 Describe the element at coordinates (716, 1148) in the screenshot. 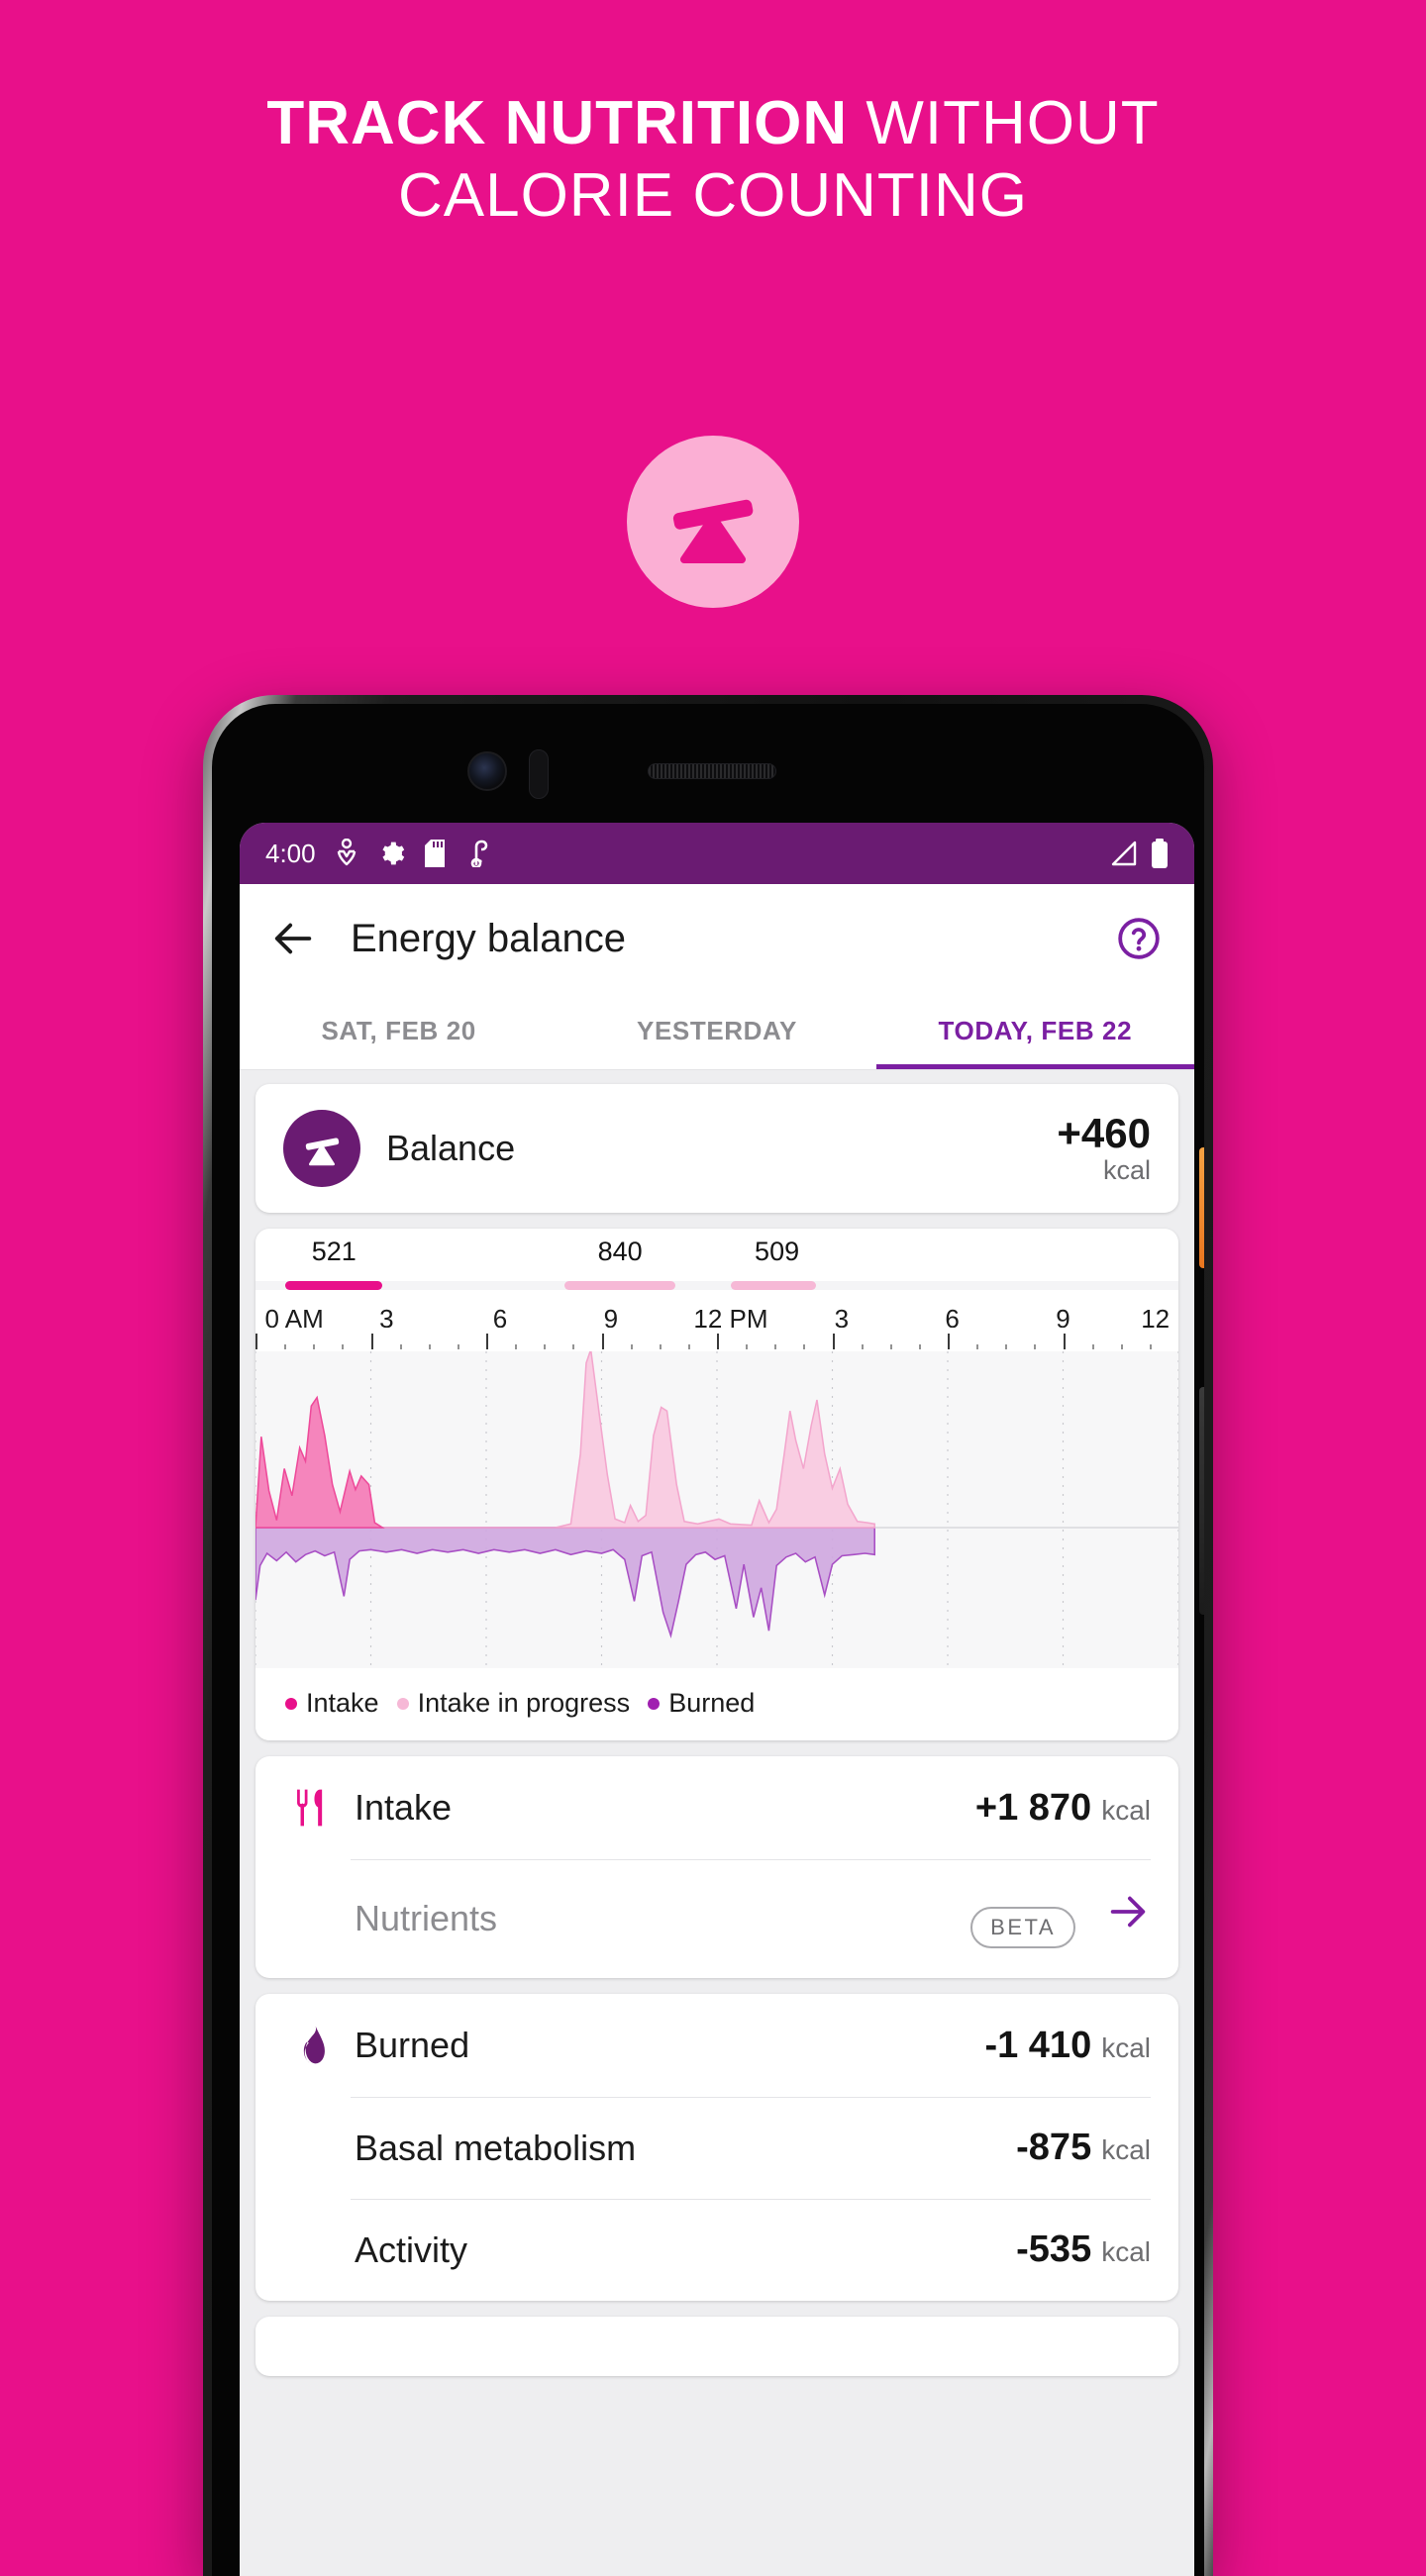

I see `balance-card: Balance +460 kcal` at that location.